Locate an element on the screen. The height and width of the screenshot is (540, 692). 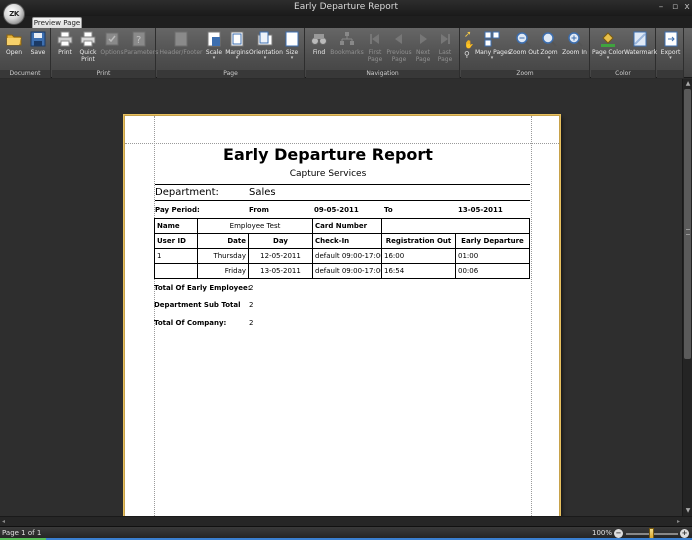
table-cell-user-id: 1 is located at coordinates (176, 256).